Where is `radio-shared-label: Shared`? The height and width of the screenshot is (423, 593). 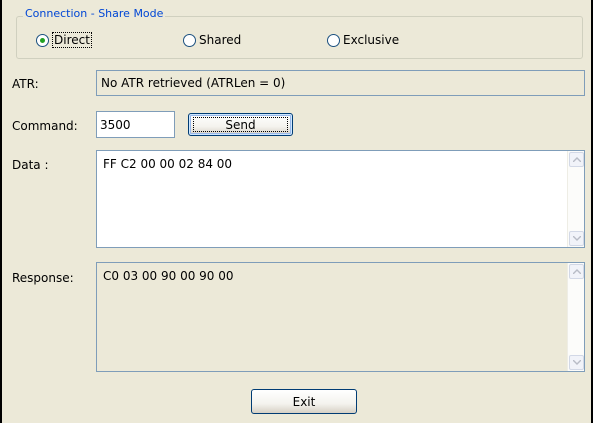
radio-shared-label: Shared is located at coordinates (220, 40).